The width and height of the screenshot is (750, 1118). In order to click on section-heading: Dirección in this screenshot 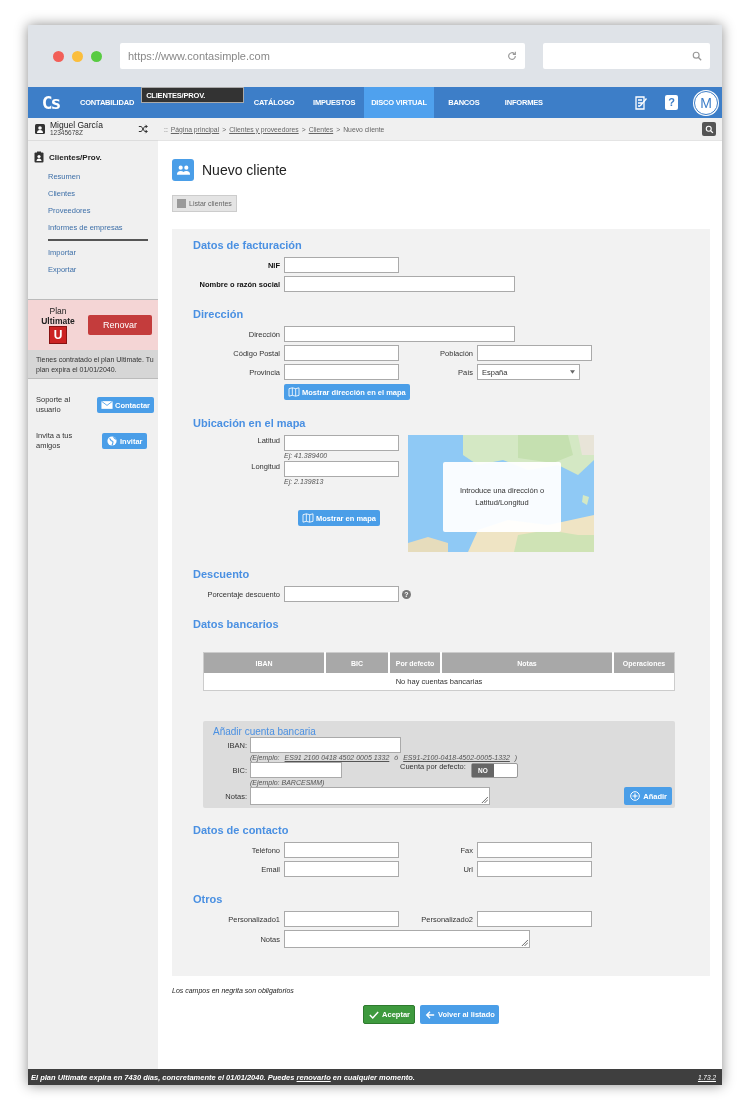, I will do `click(219, 314)`.